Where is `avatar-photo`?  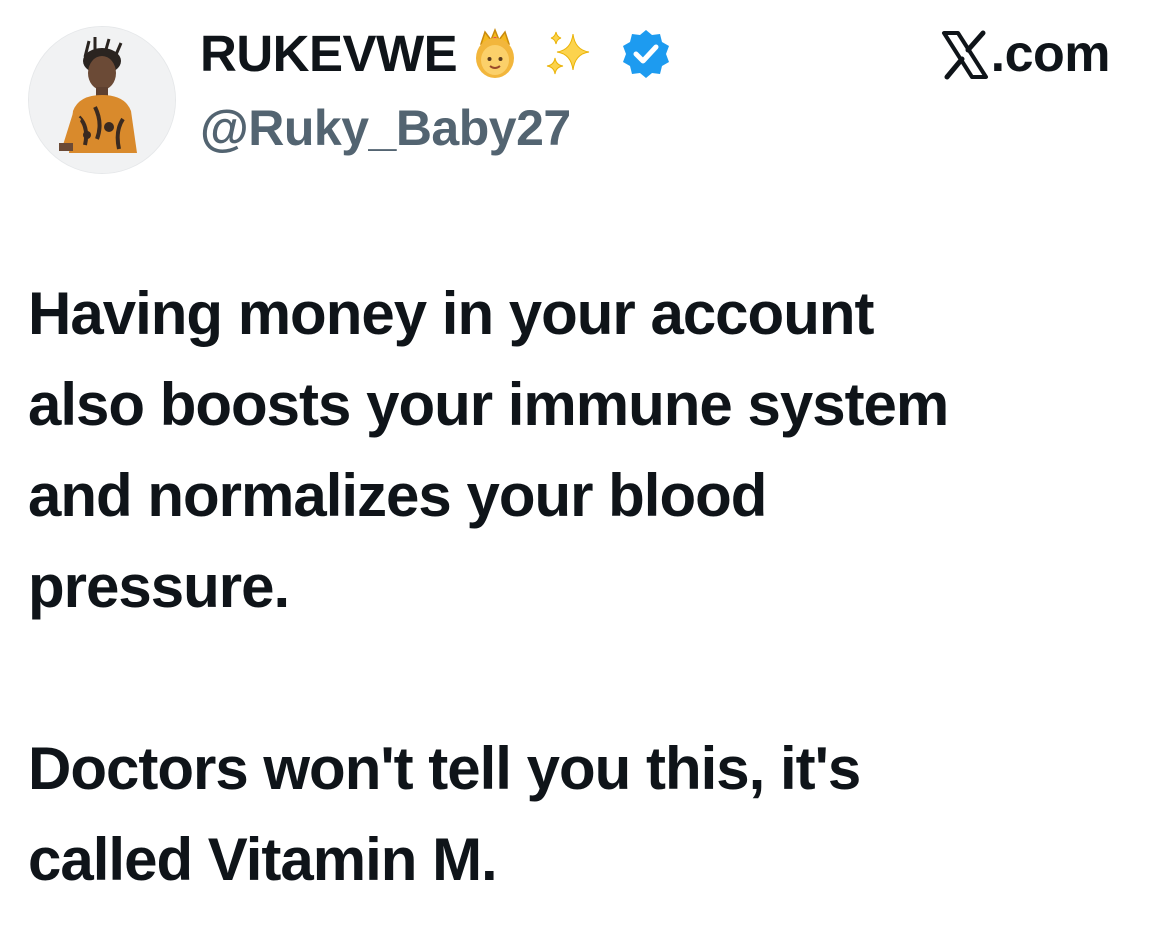 avatar-photo is located at coordinates (102, 100).